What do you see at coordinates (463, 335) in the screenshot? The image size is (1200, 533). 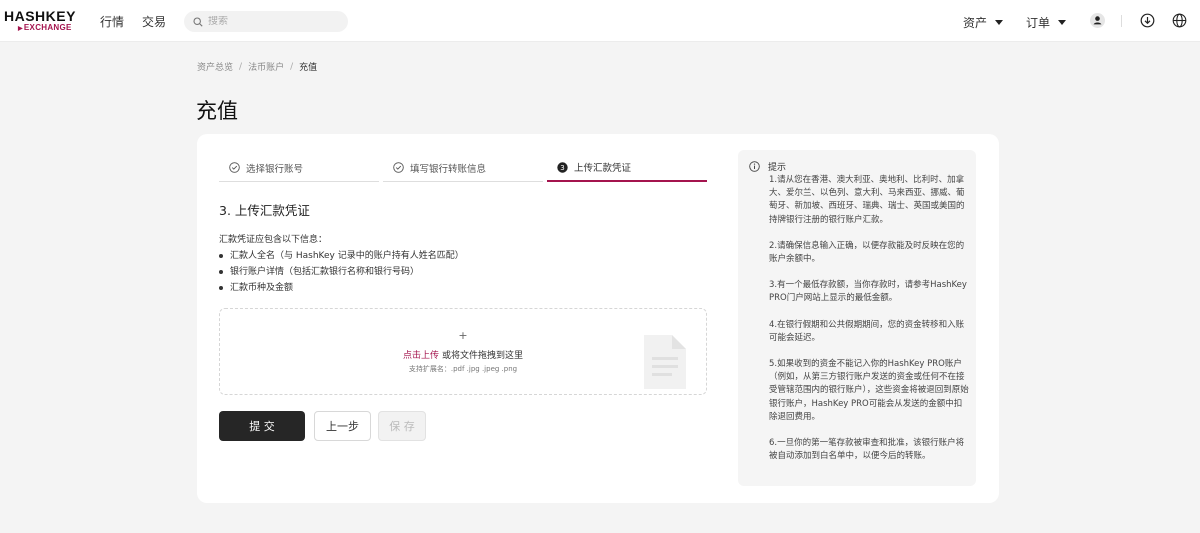 I see `plus-icon: +` at bounding box center [463, 335].